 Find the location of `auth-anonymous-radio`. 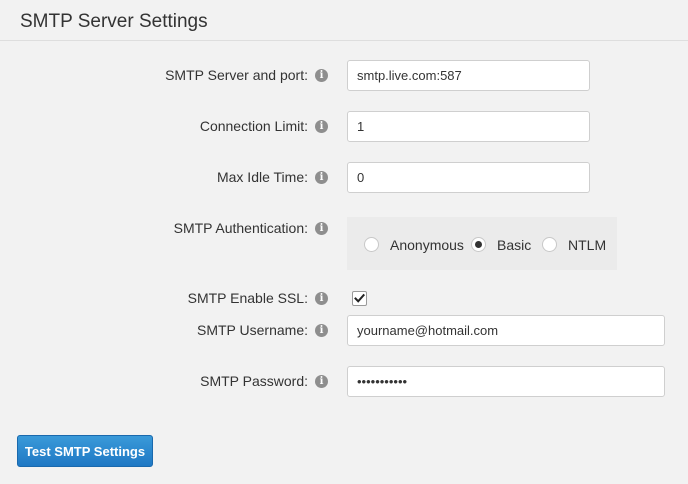

auth-anonymous-radio is located at coordinates (371, 244).